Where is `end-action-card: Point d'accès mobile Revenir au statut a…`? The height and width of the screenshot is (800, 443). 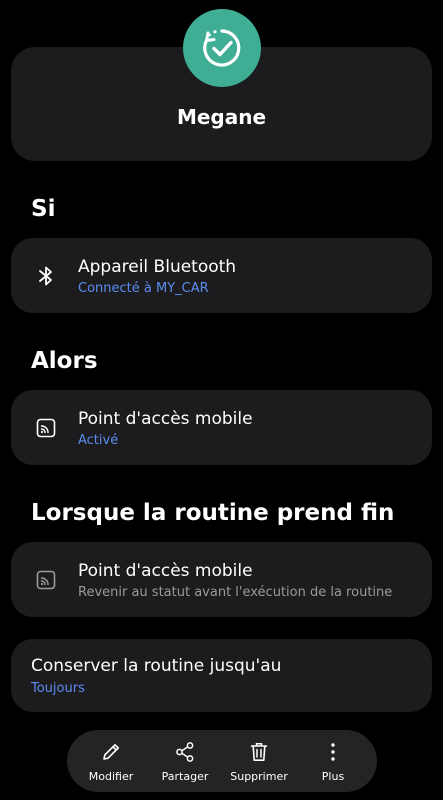
end-action-card: Point d'accès mobile Revenir au statut a… is located at coordinates (221, 579).